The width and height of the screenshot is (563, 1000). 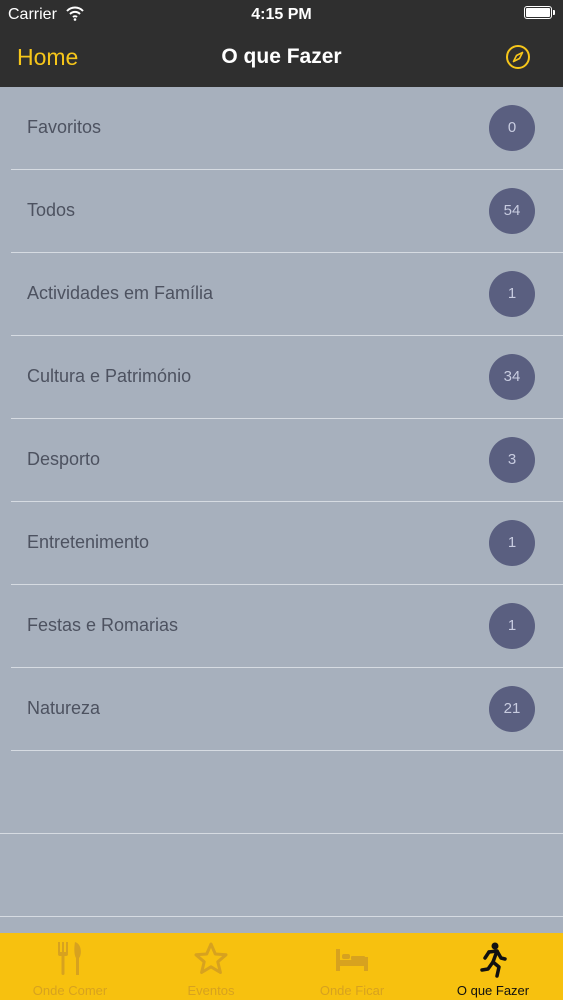 I want to click on list-item-entretenimento: Entretenimento 1, so click(x=287, y=543).